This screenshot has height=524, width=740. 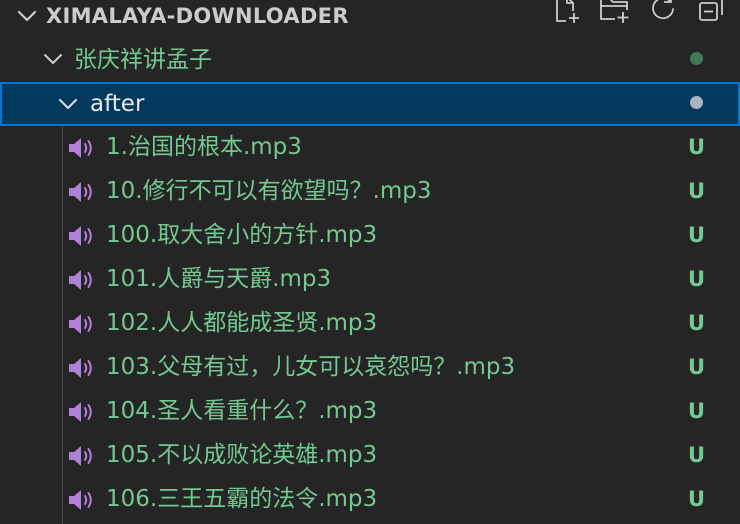 What do you see at coordinates (370, 104) in the screenshot?
I see `tree-subfolder: after` at bounding box center [370, 104].